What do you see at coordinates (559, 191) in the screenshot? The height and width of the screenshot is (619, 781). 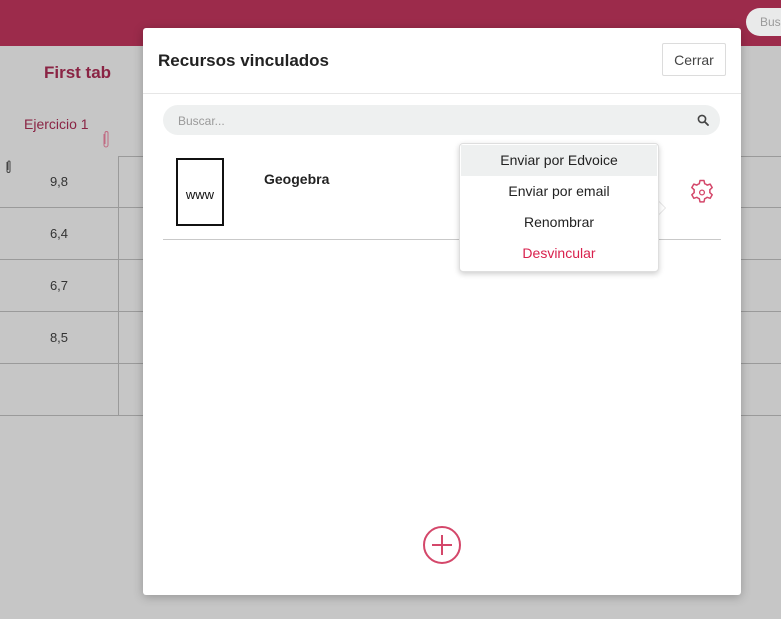 I see `menu-item-send-email: Enviar por email` at bounding box center [559, 191].